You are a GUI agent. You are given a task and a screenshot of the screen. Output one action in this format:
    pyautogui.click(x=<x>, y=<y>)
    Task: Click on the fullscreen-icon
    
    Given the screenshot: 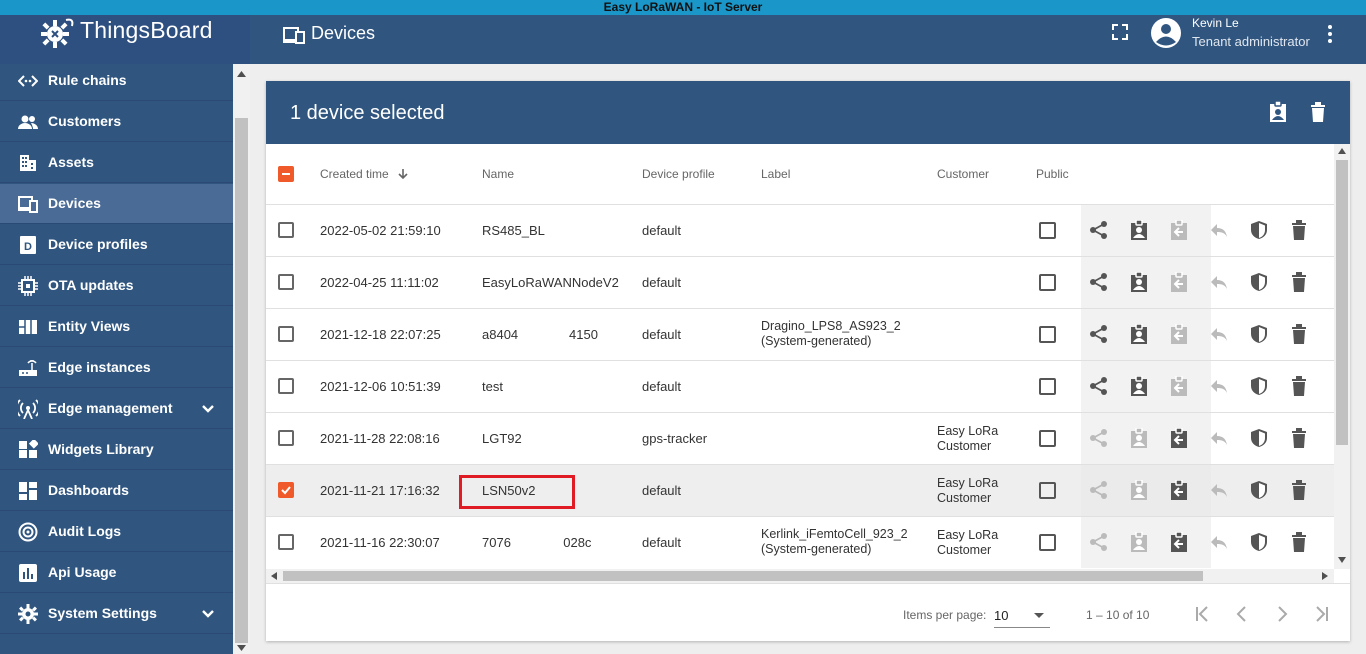 What is the action you would take?
    pyautogui.click(x=1120, y=32)
    